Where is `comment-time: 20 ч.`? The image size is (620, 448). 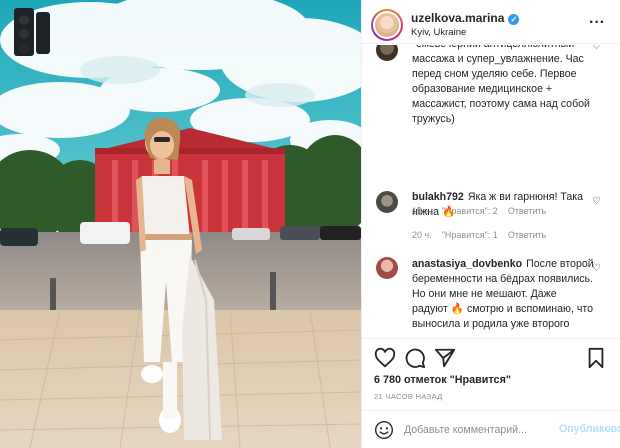 comment-time: 20 ч. is located at coordinates (422, 235).